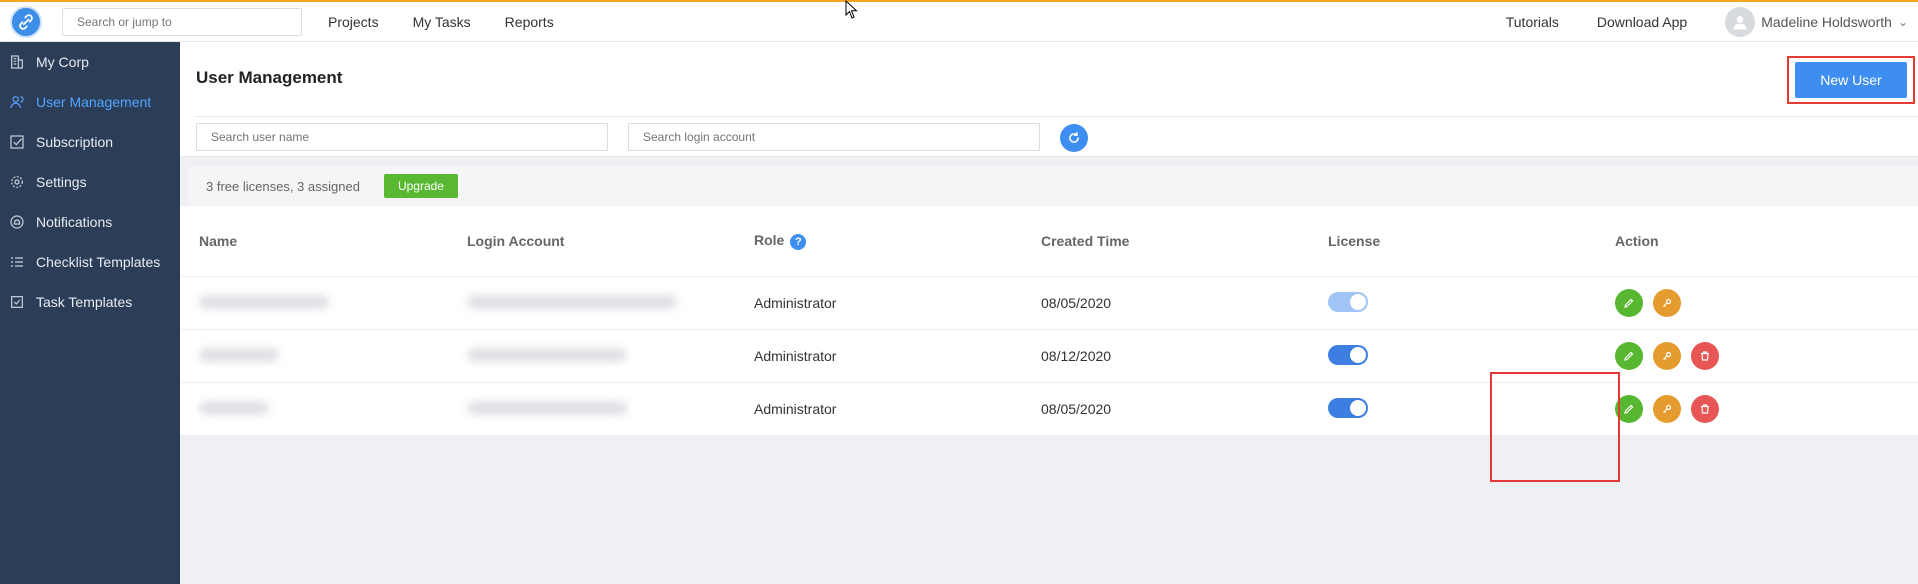 The height and width of the screenshot is (584, 1918). What do you see at coordinates (442, 22) in the screenshot?
I see `nav-my-tasks: My Tasks` at bounding box center [442, 22].